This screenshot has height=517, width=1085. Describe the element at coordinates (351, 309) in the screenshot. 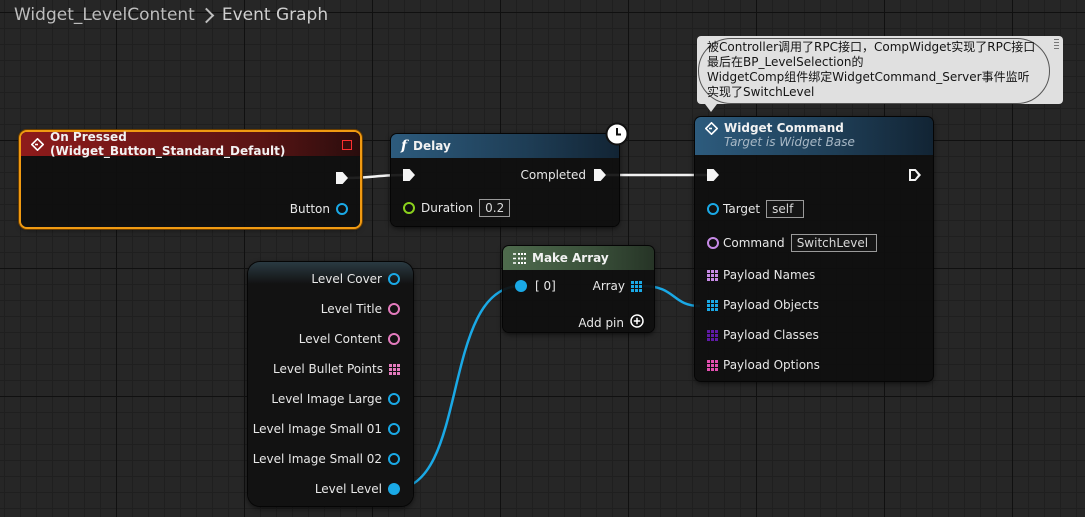

I see `pin-label: Level Title` at that location.